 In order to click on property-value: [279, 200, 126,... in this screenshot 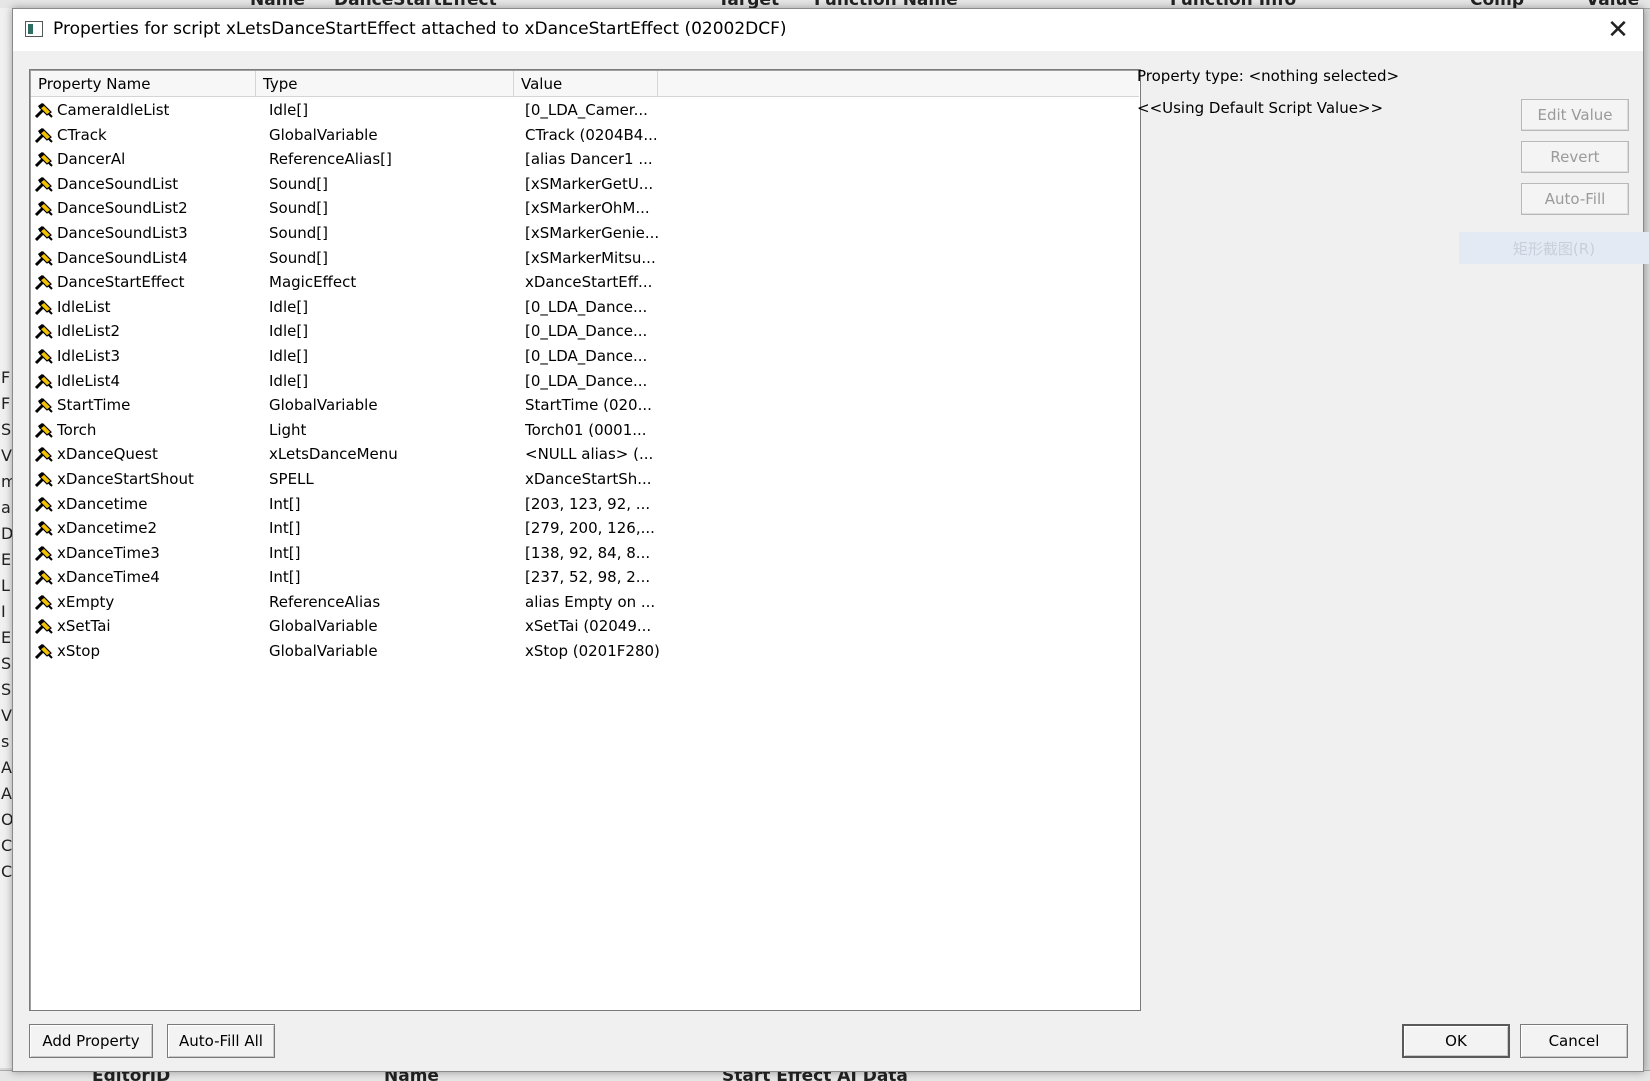, I will do `click(590, 528)`.